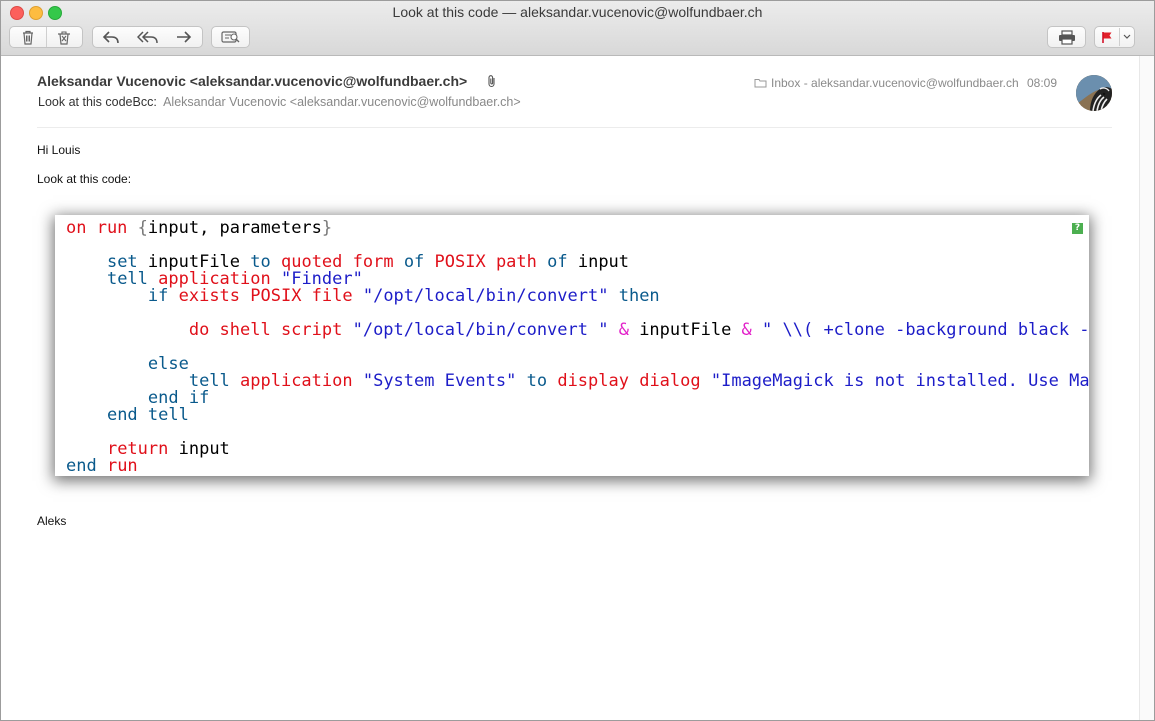 Image resolution: width=1155 pixels, height=721 pixels. What do you see at coordinates (577, 466) in the screenshot?
I see `code-line: end run` at bounding box center [577, 466].